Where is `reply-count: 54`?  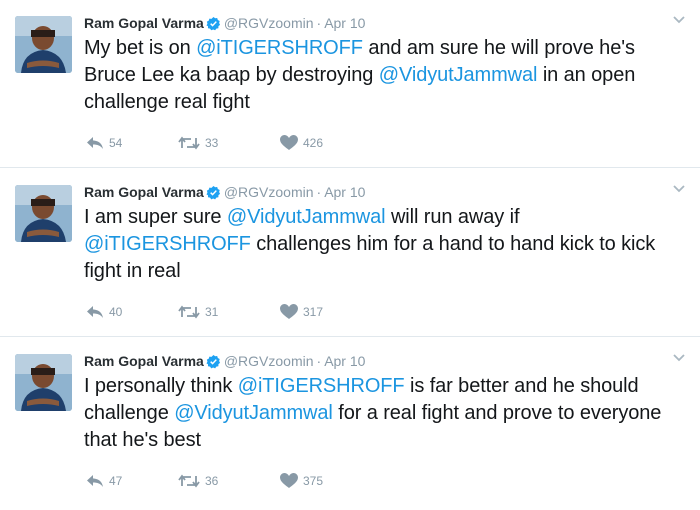
reply-count: 54 is located at coordinates (116, 142).